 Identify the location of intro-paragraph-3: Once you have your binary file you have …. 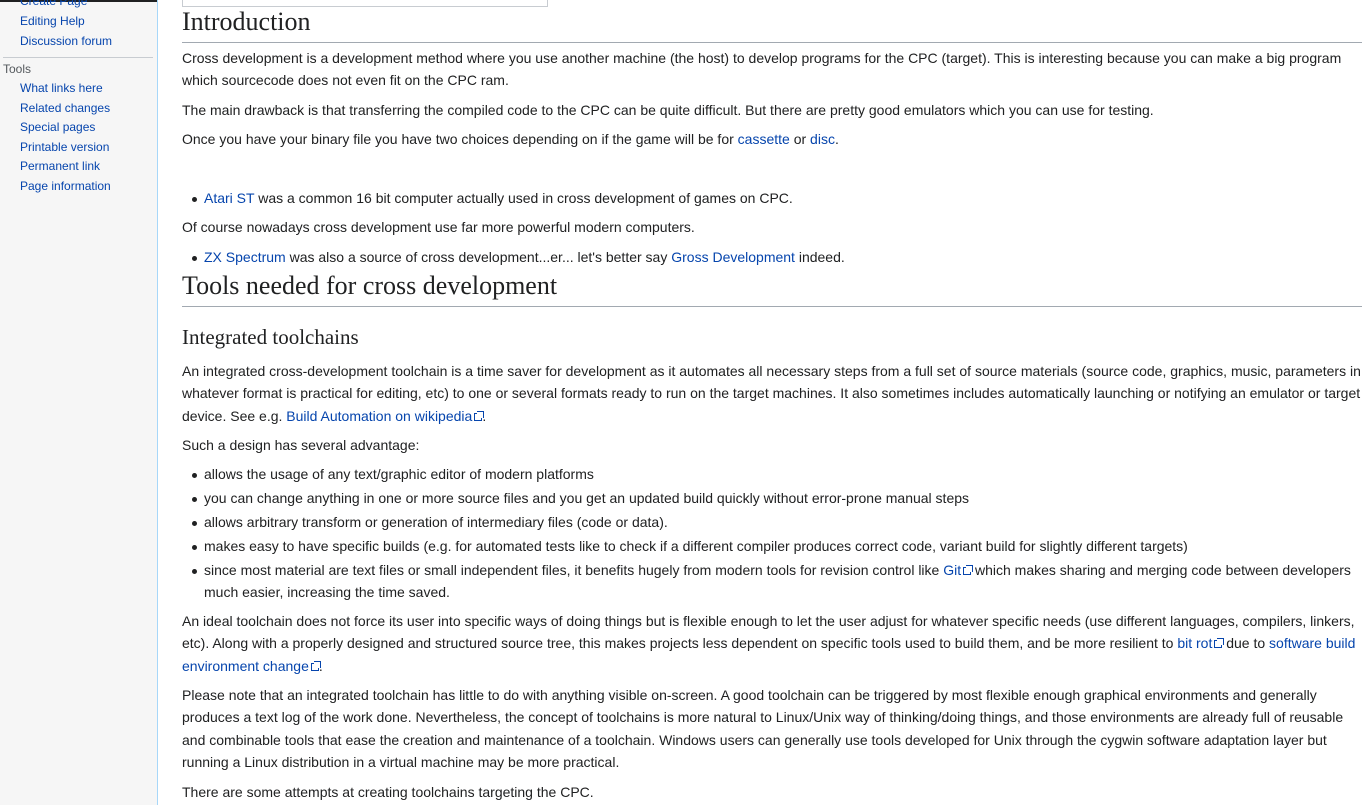
(772, 139).